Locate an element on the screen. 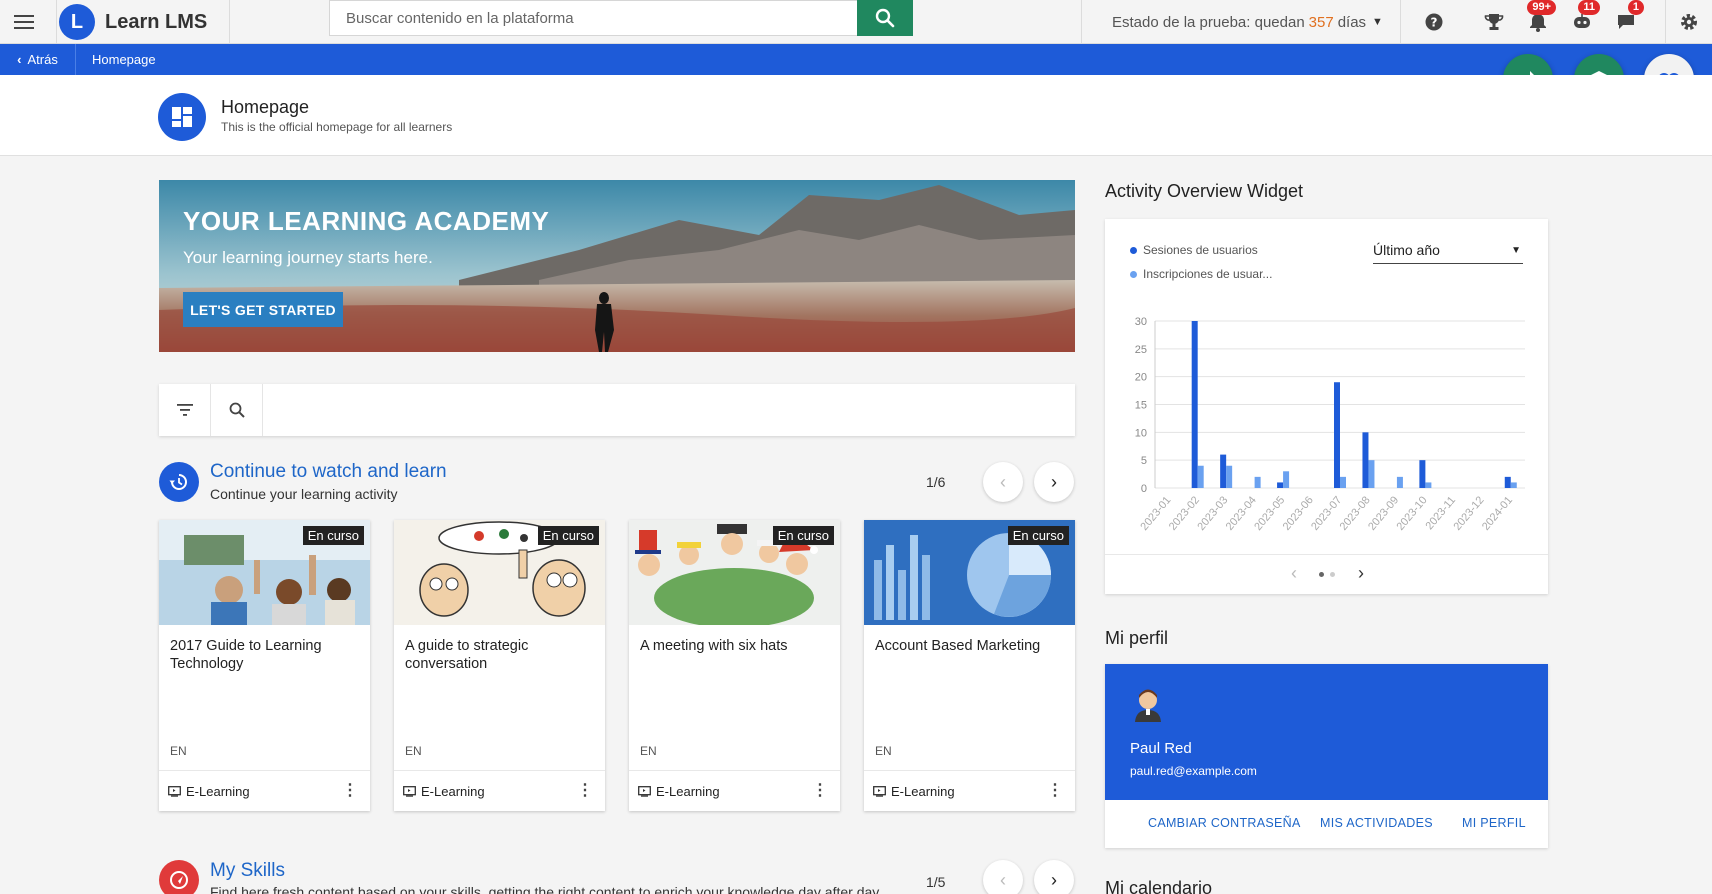  continue-prev-button: ‹ is located at coordinates (1003, 482).